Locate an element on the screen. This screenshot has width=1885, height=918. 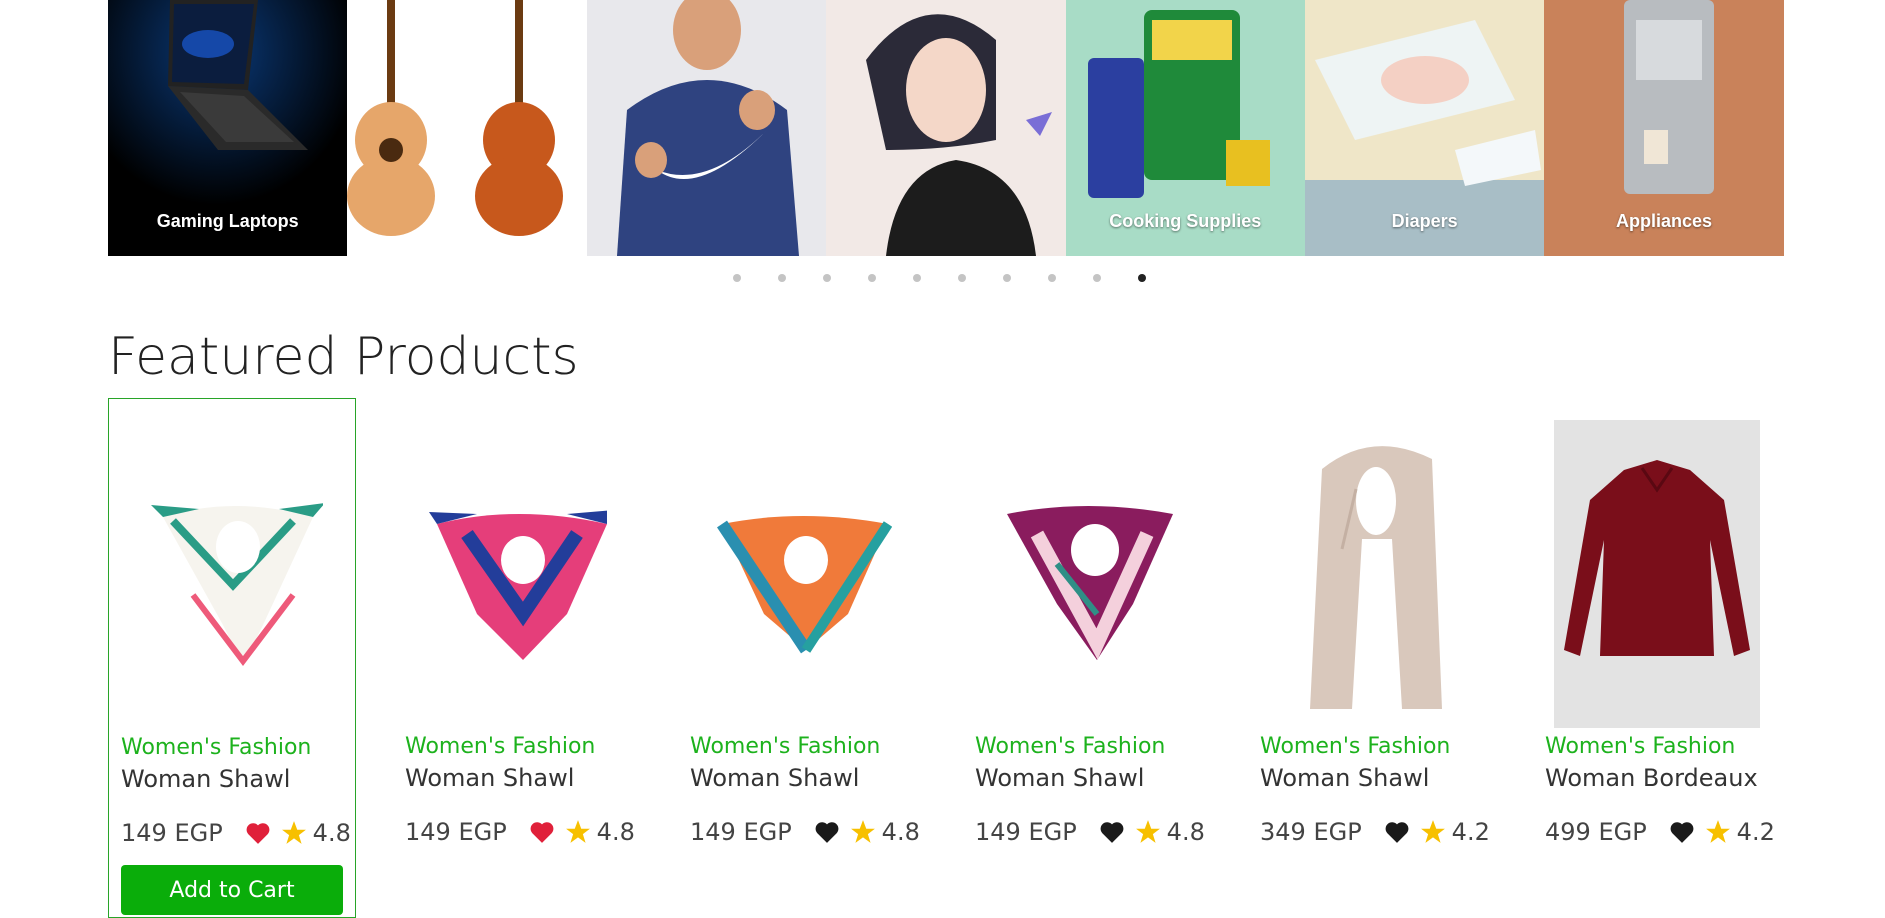
bordeaux-shirt-image is located at coordinates (1657, 574).